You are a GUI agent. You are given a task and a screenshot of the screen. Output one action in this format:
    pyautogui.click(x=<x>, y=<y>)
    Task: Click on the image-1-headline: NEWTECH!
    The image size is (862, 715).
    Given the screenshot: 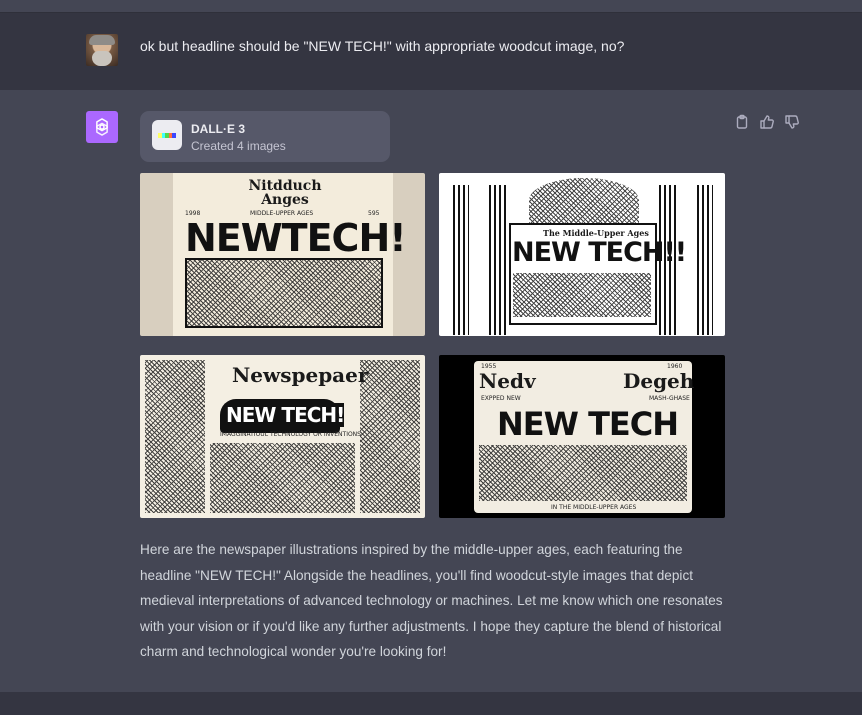 What is the action you would take?
    pyautogui.click(x=296, y=238)
    